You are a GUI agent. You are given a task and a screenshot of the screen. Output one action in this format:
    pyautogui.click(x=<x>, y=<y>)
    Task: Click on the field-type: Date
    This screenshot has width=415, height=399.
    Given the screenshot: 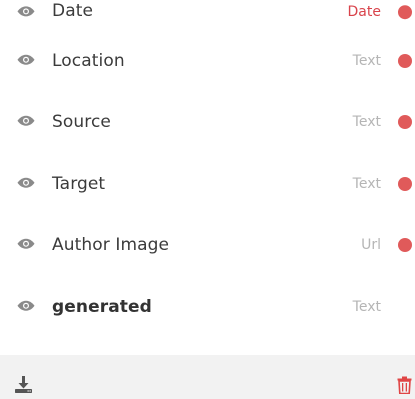 What is the action you would take?
    pyautogui.click(x=364, y=11)
    